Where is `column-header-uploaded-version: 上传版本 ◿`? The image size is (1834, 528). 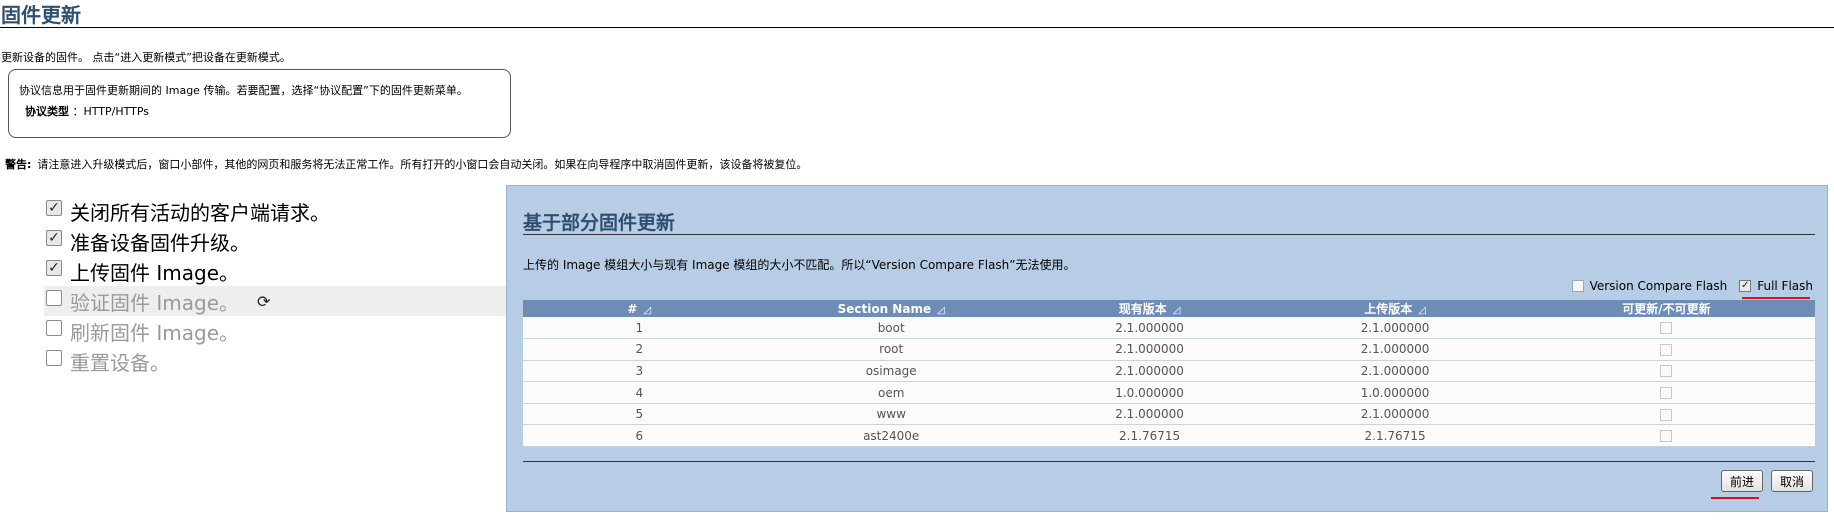 column-header-uploaded-version: 上传版本 ◿ is located at coordinates (1395, 308).